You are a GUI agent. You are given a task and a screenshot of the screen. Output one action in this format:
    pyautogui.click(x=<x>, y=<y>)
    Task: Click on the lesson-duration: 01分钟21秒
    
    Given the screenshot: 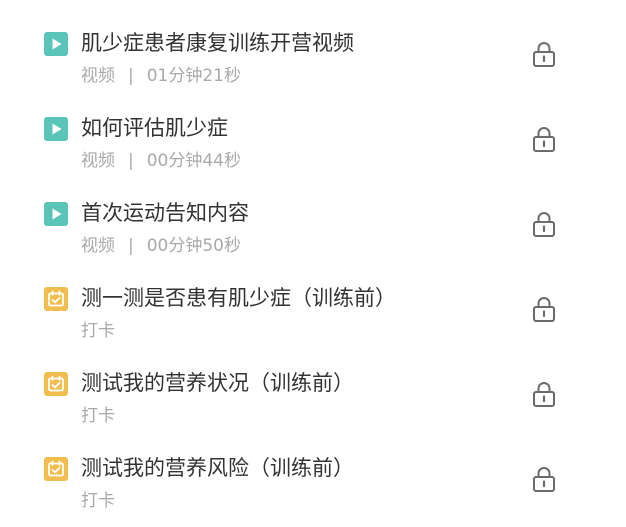 What is the action you would take?
    pyautogui.click(x=193, y=76)
    